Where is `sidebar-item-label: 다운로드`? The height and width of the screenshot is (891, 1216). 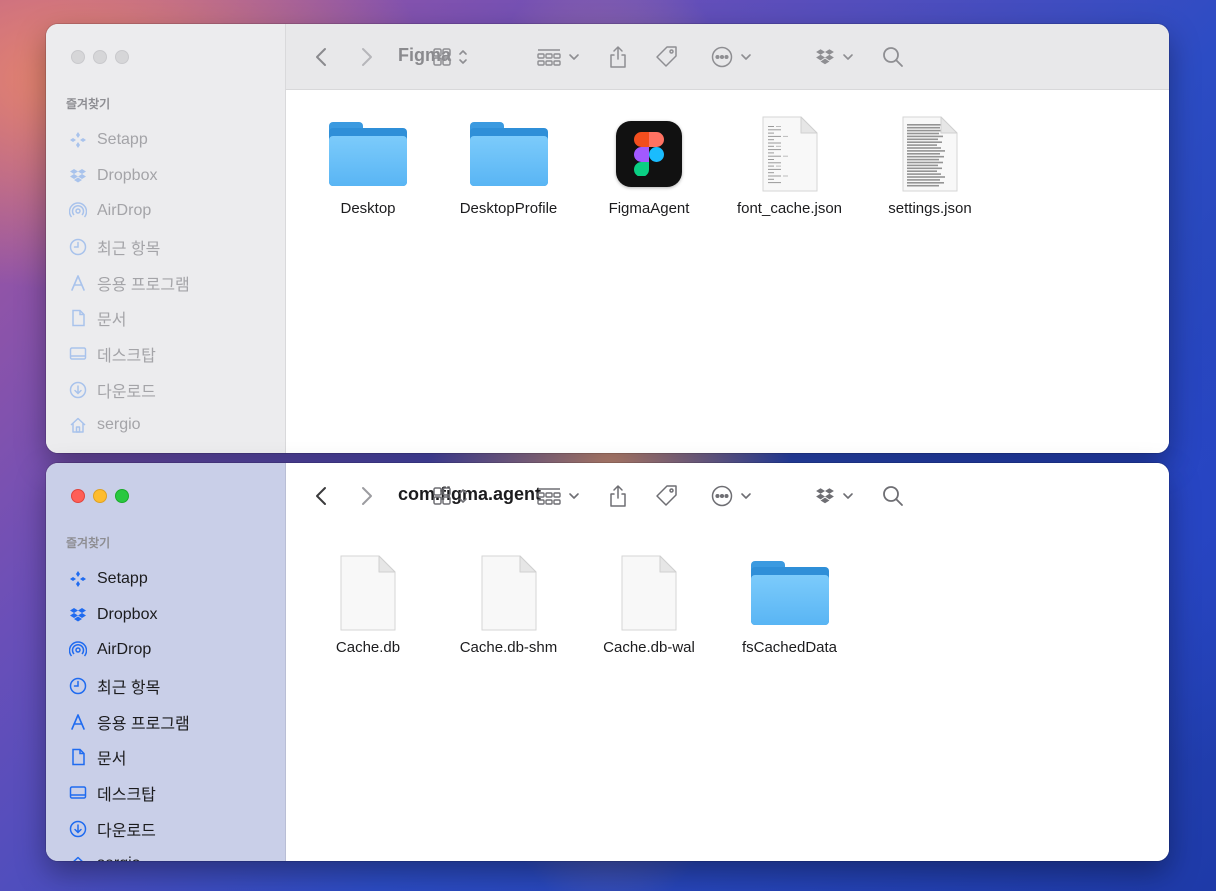 sidebar-item-label: 다운로드 is located at coordinates (126, 831).